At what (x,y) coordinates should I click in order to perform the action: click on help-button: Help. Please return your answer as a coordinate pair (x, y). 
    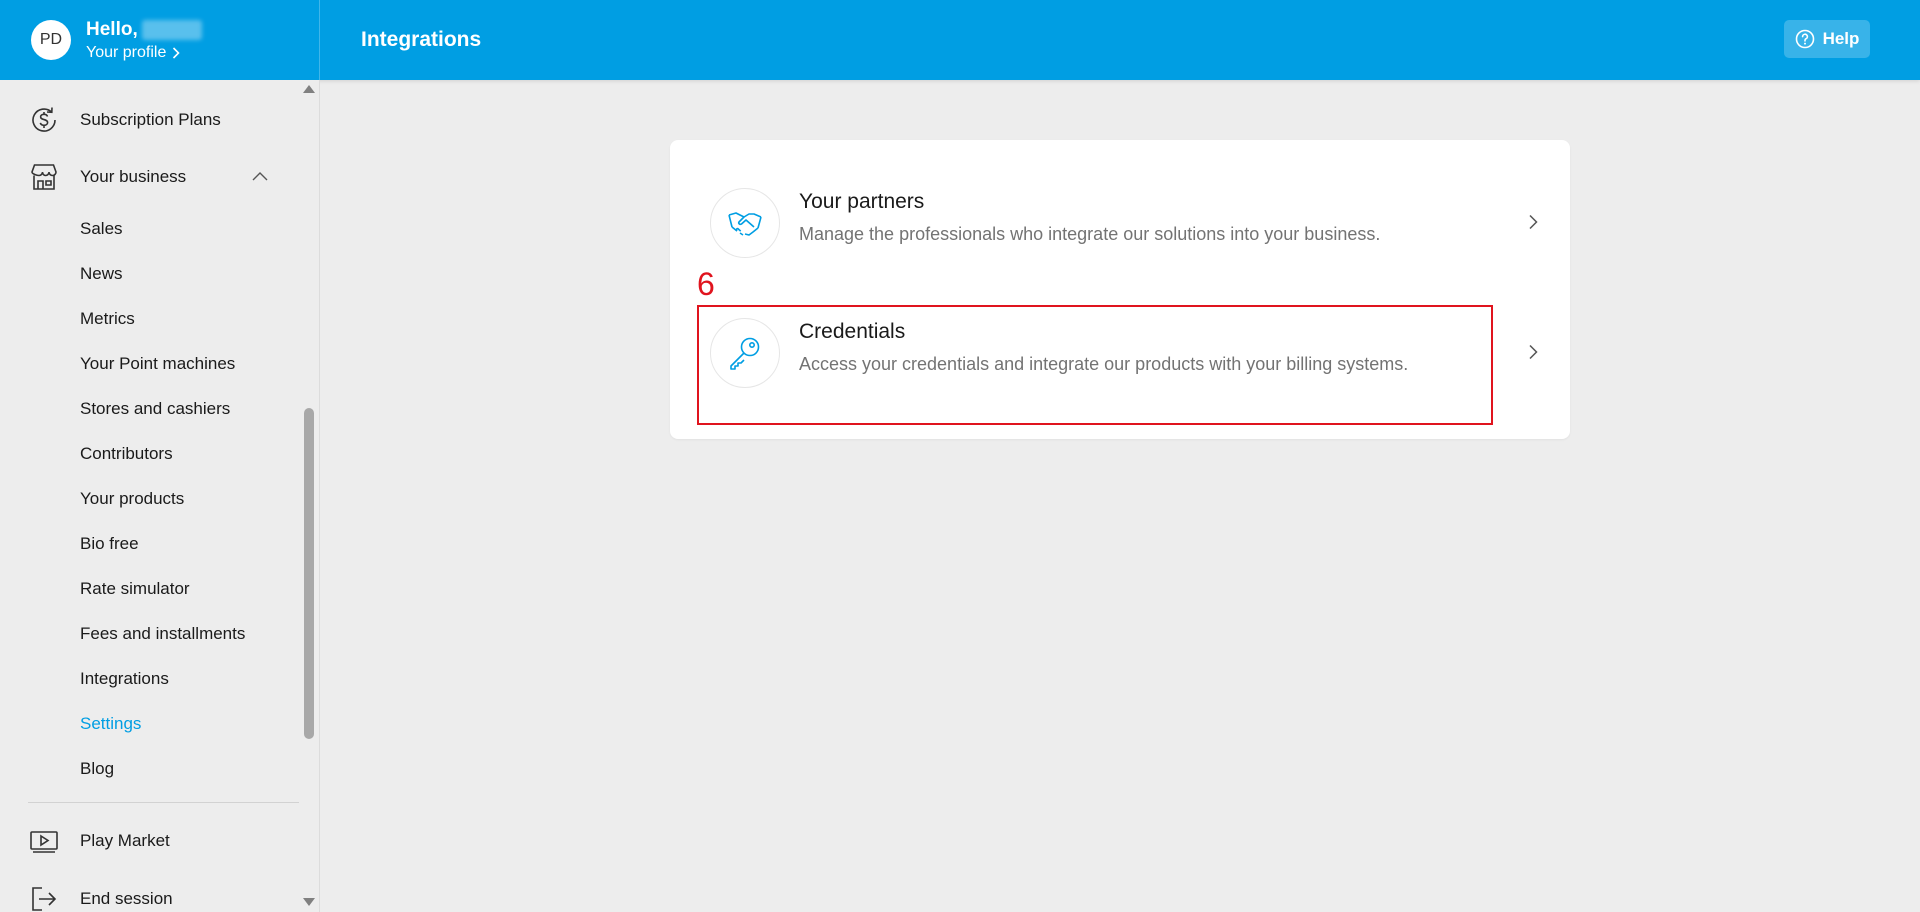
    Looking at the image, I should click on (1827, 39).